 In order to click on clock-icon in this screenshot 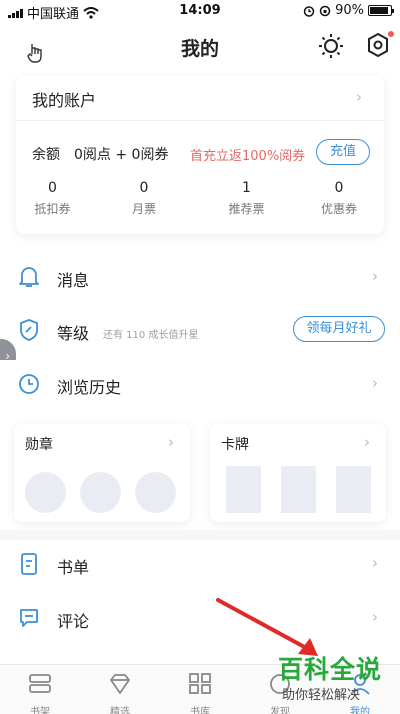, I will do `click(29, 384)`.